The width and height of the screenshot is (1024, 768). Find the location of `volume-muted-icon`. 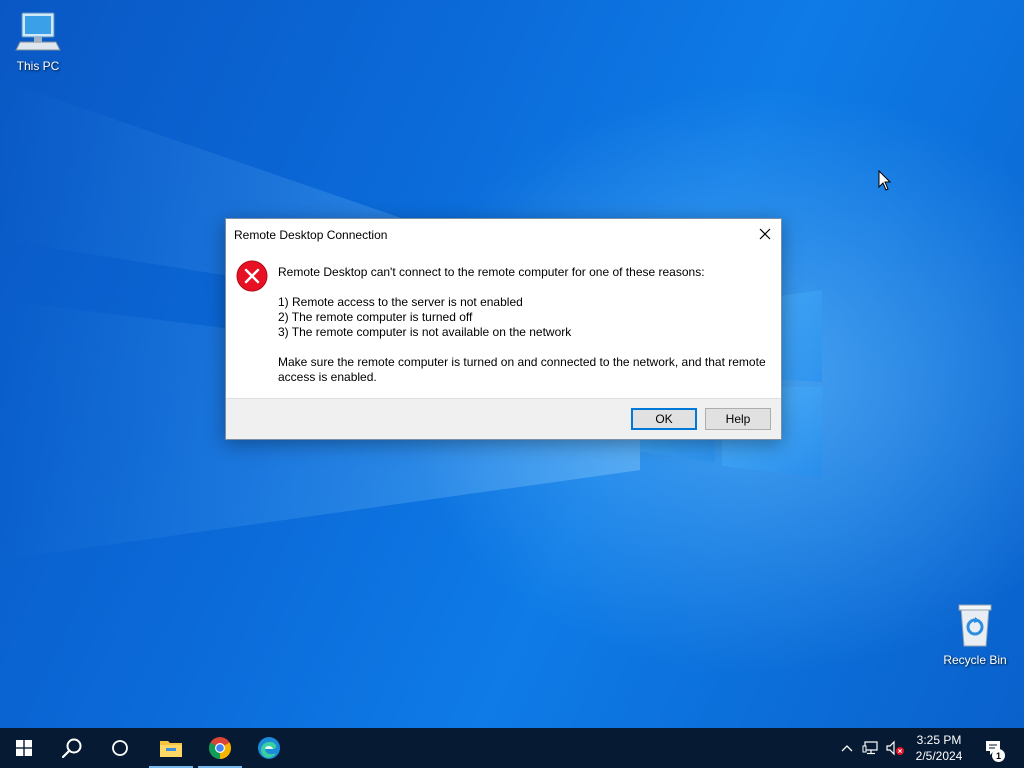

volume-muted-icon is located at coordinates (895, 748).